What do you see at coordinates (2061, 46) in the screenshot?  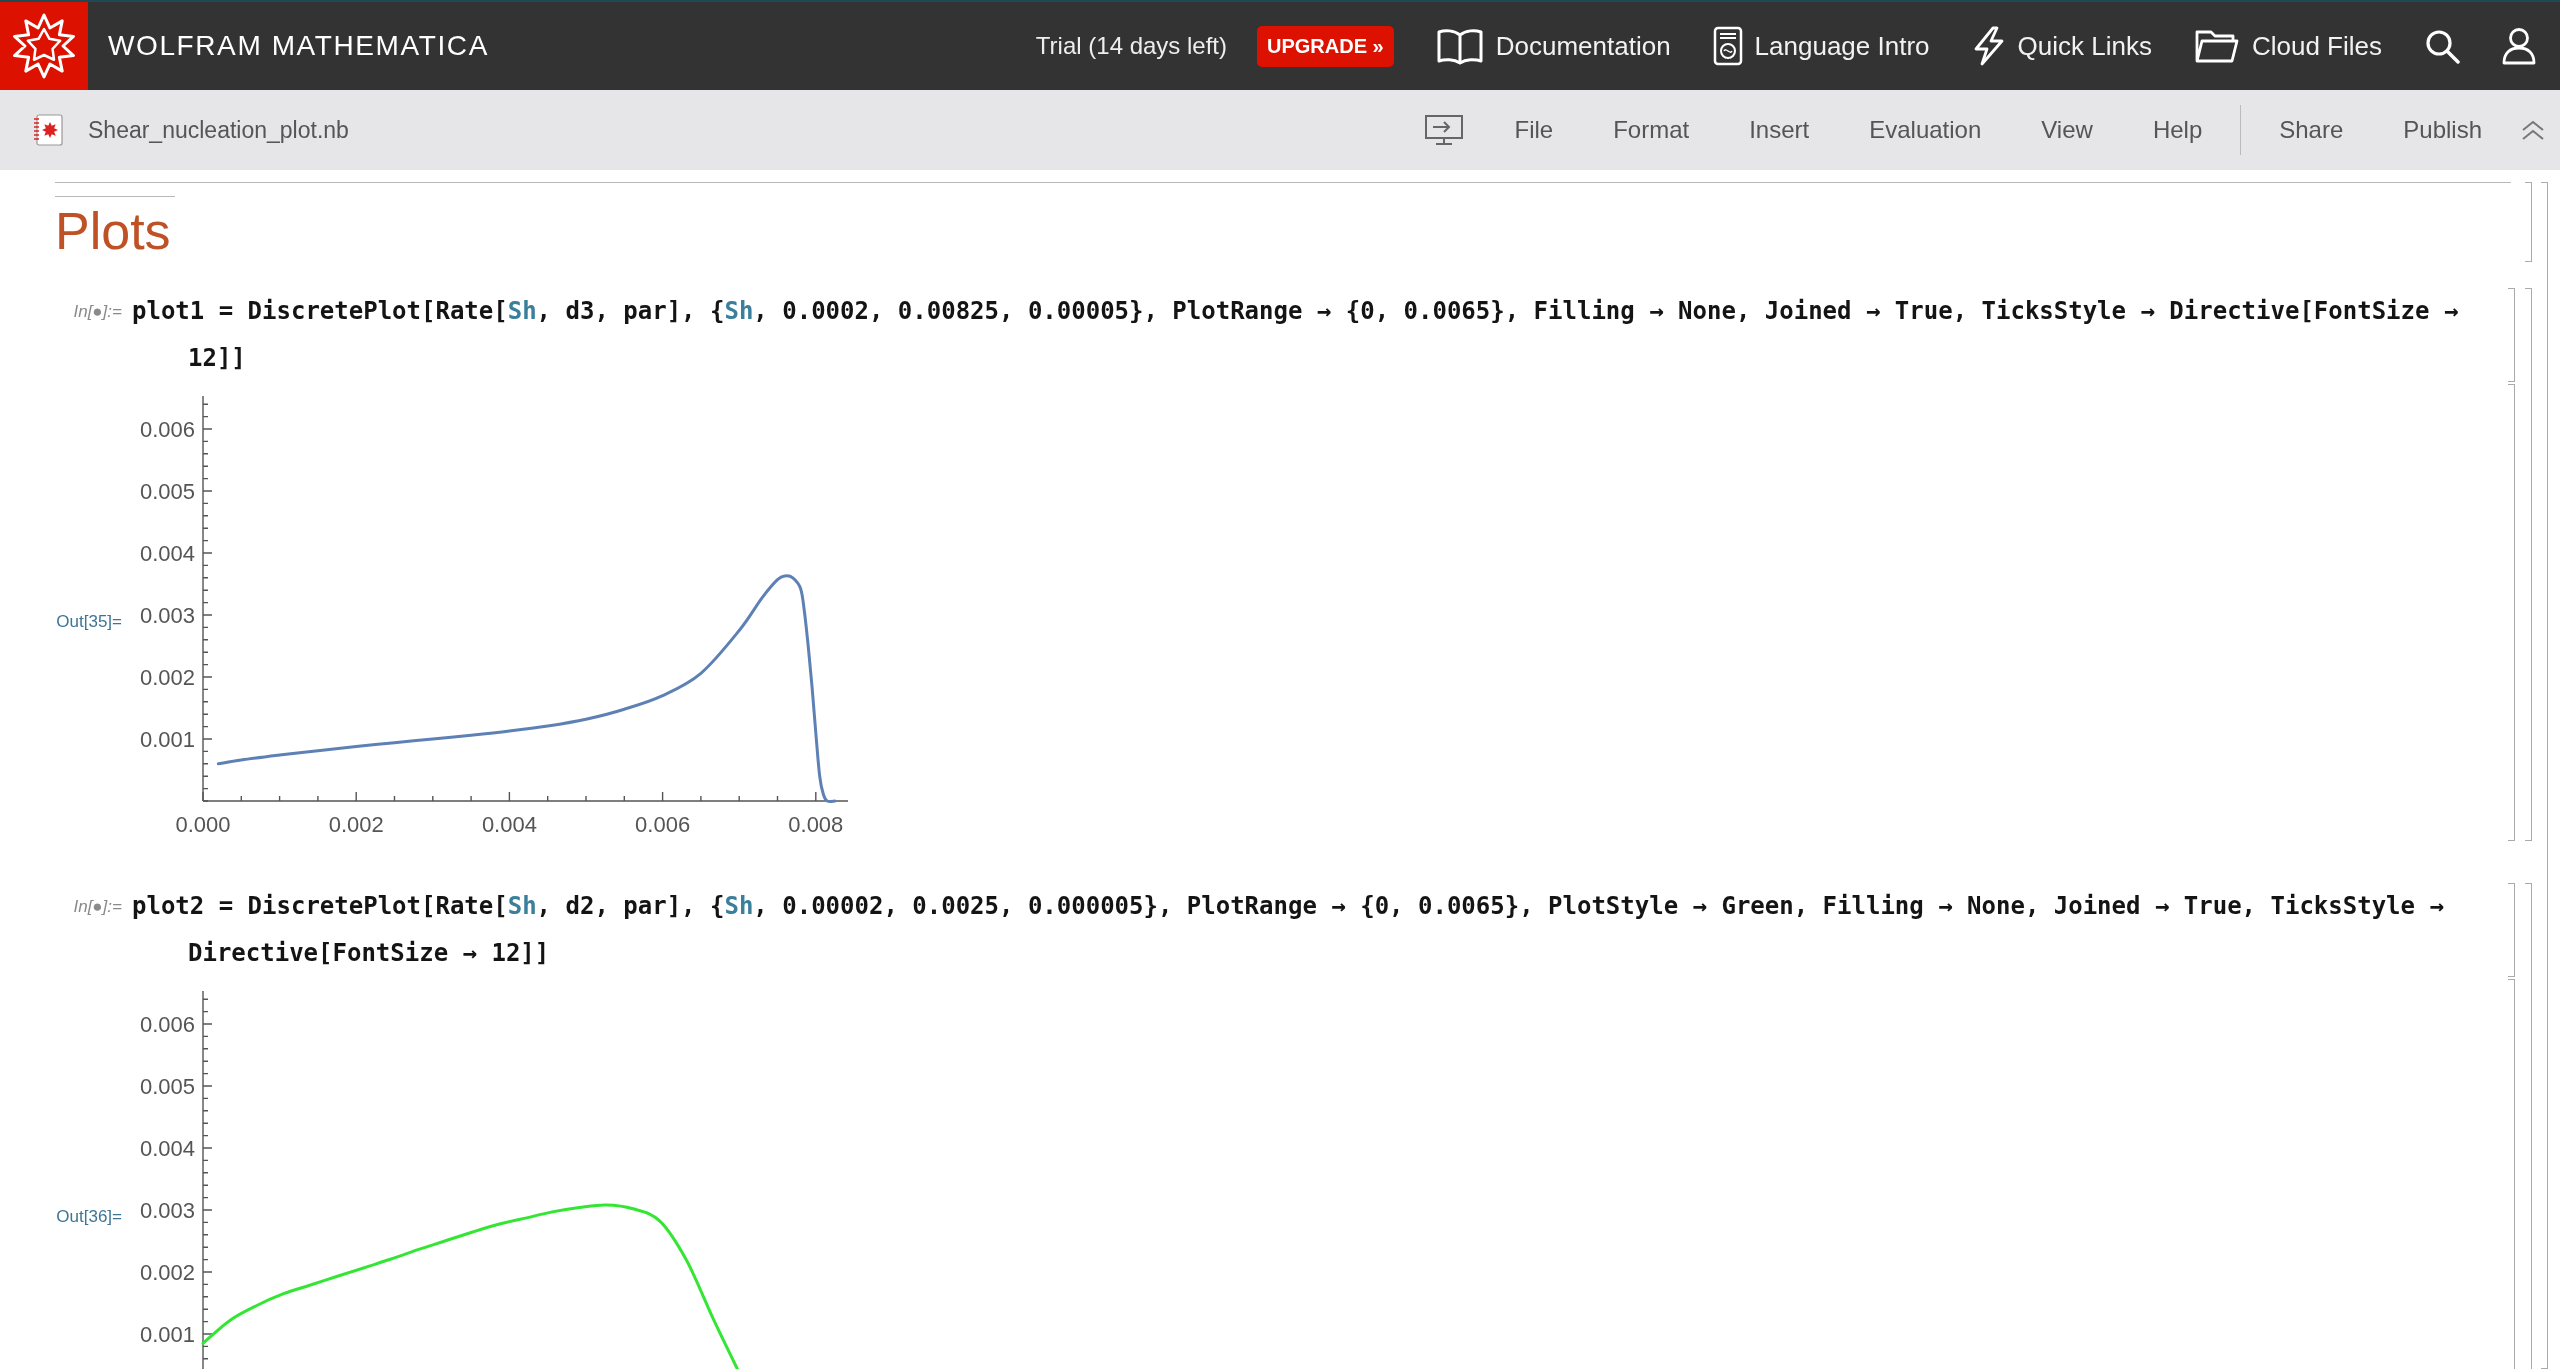 I see `nav-link: Quick Links` at bounding box center [2061, 46].